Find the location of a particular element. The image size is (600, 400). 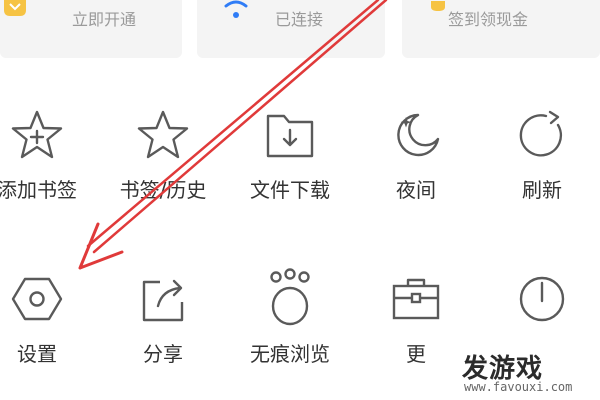

star-plus-icon is located at coordinates (37, 134).